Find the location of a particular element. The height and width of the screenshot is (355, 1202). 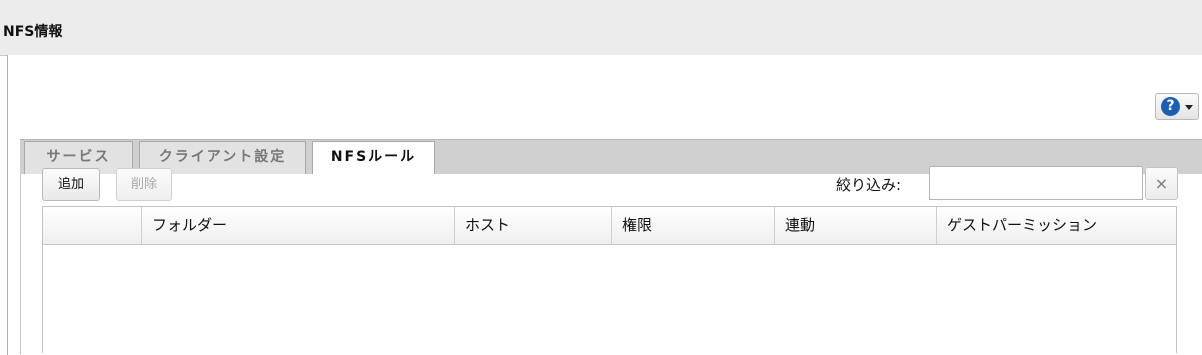

chevron-down-icon is located at coordinates (1189, 107).